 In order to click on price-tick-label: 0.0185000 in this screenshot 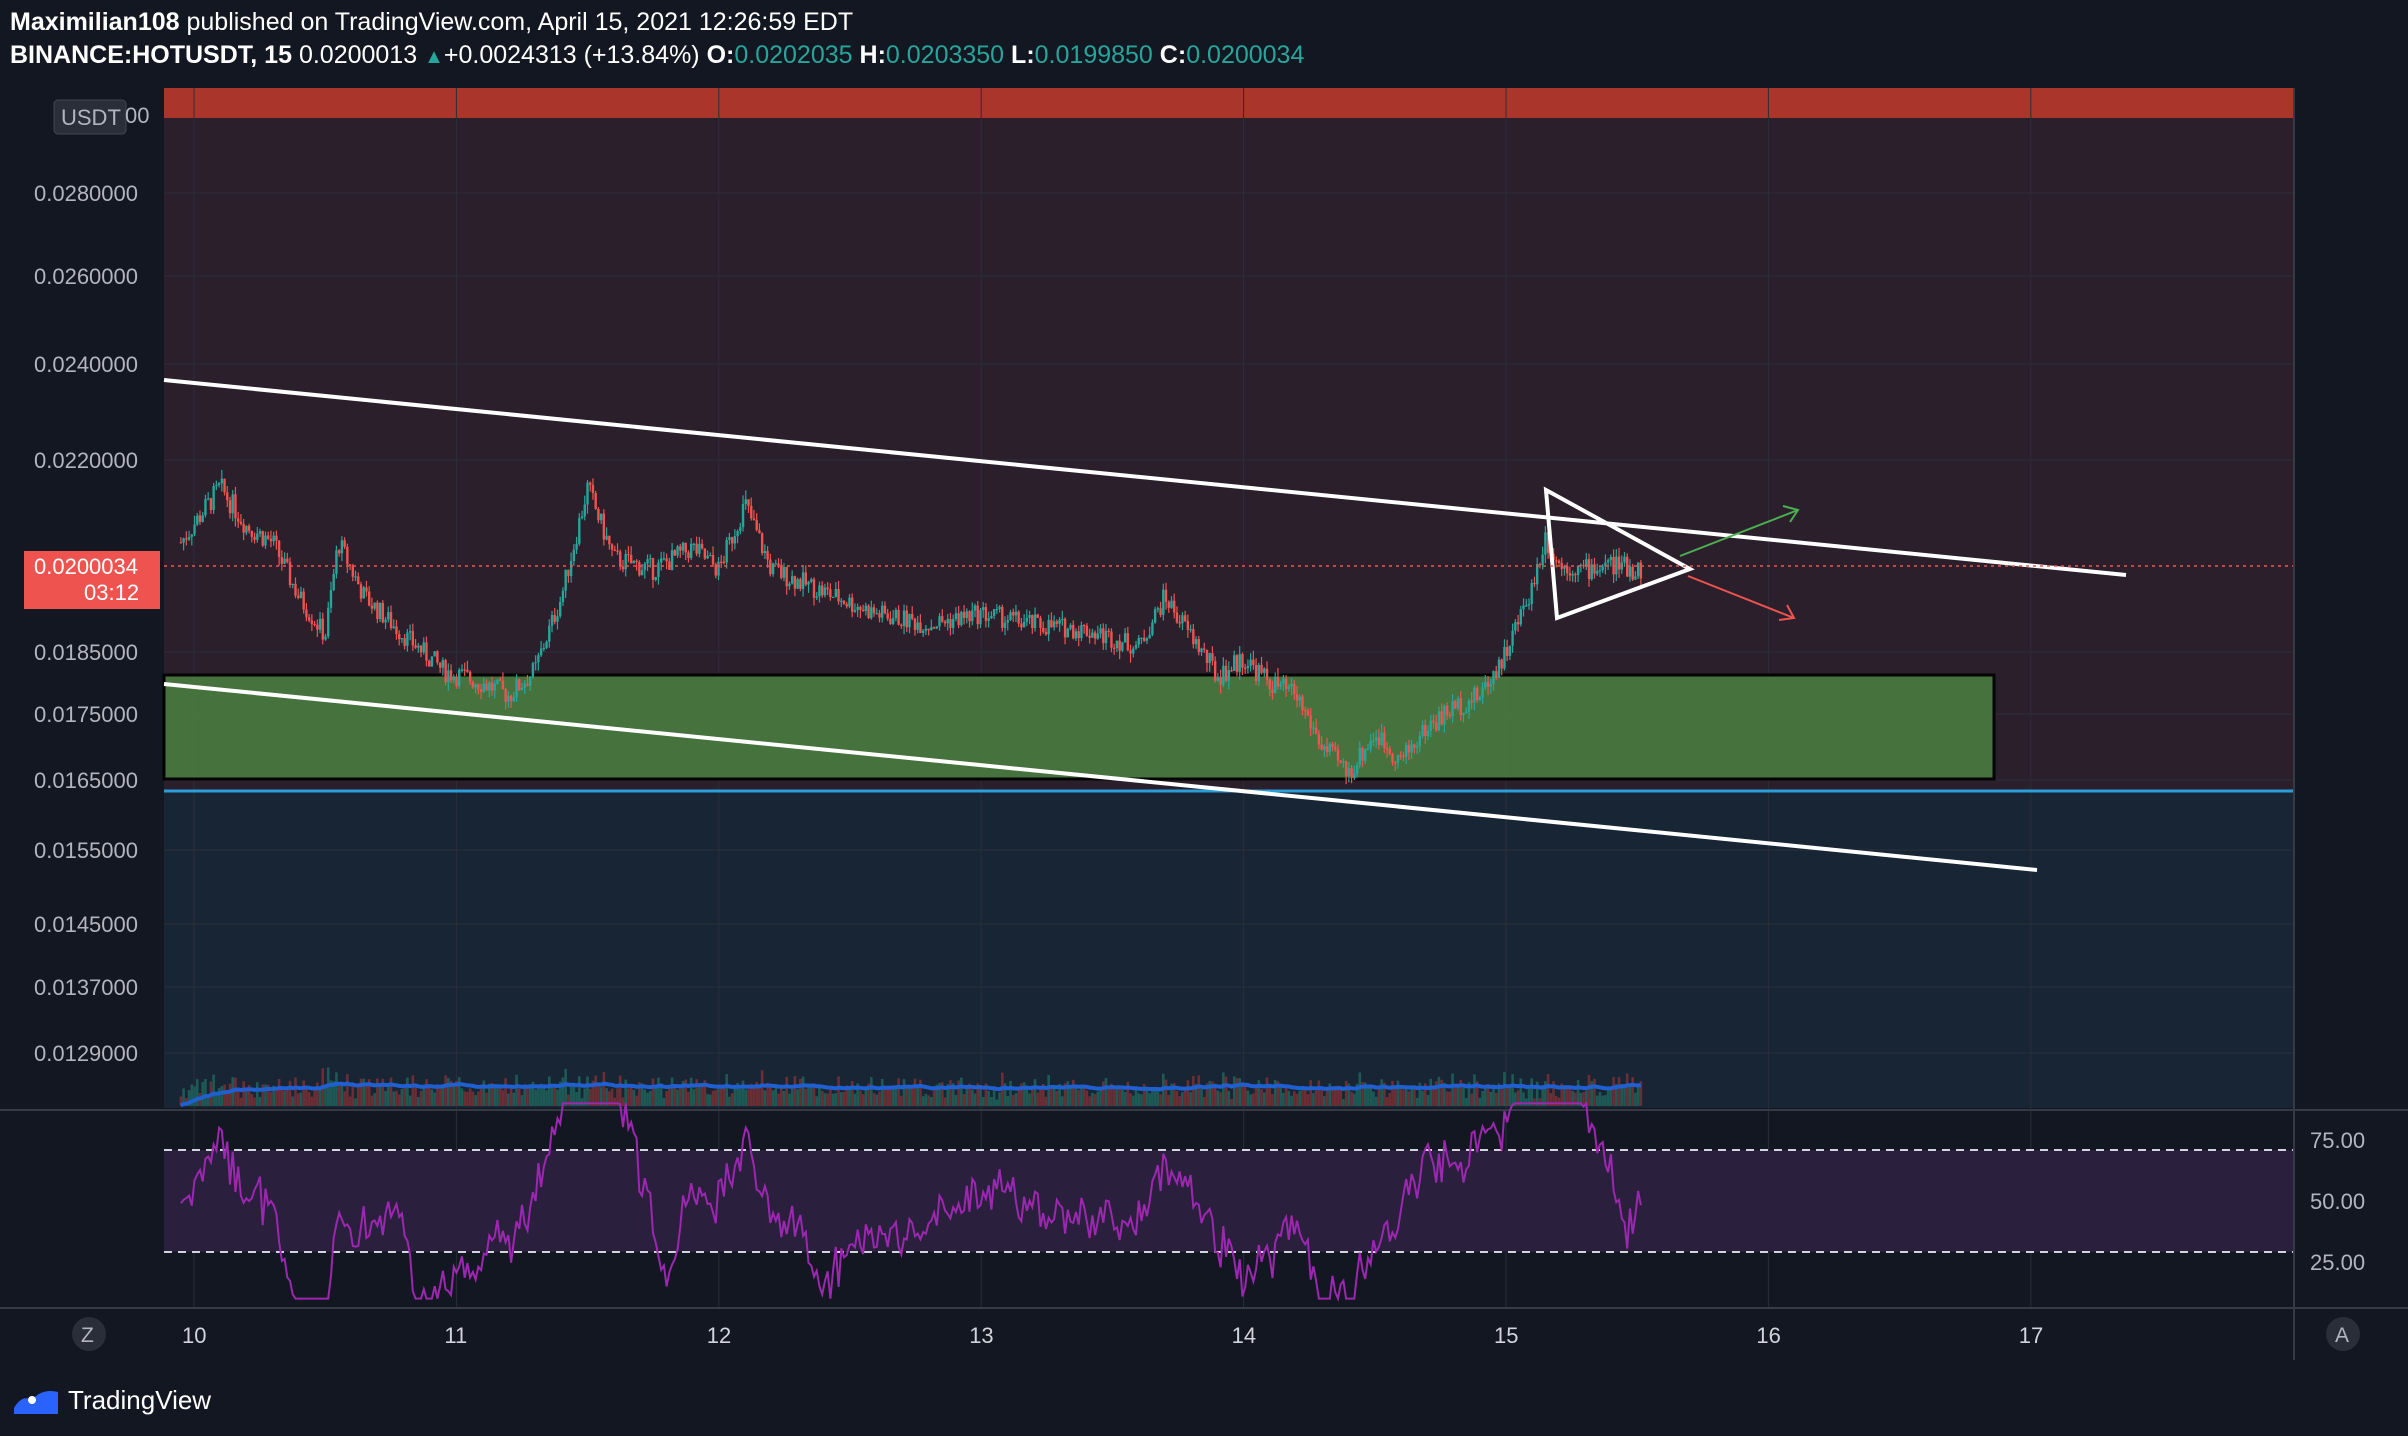, I will do `click(86, 652)`.